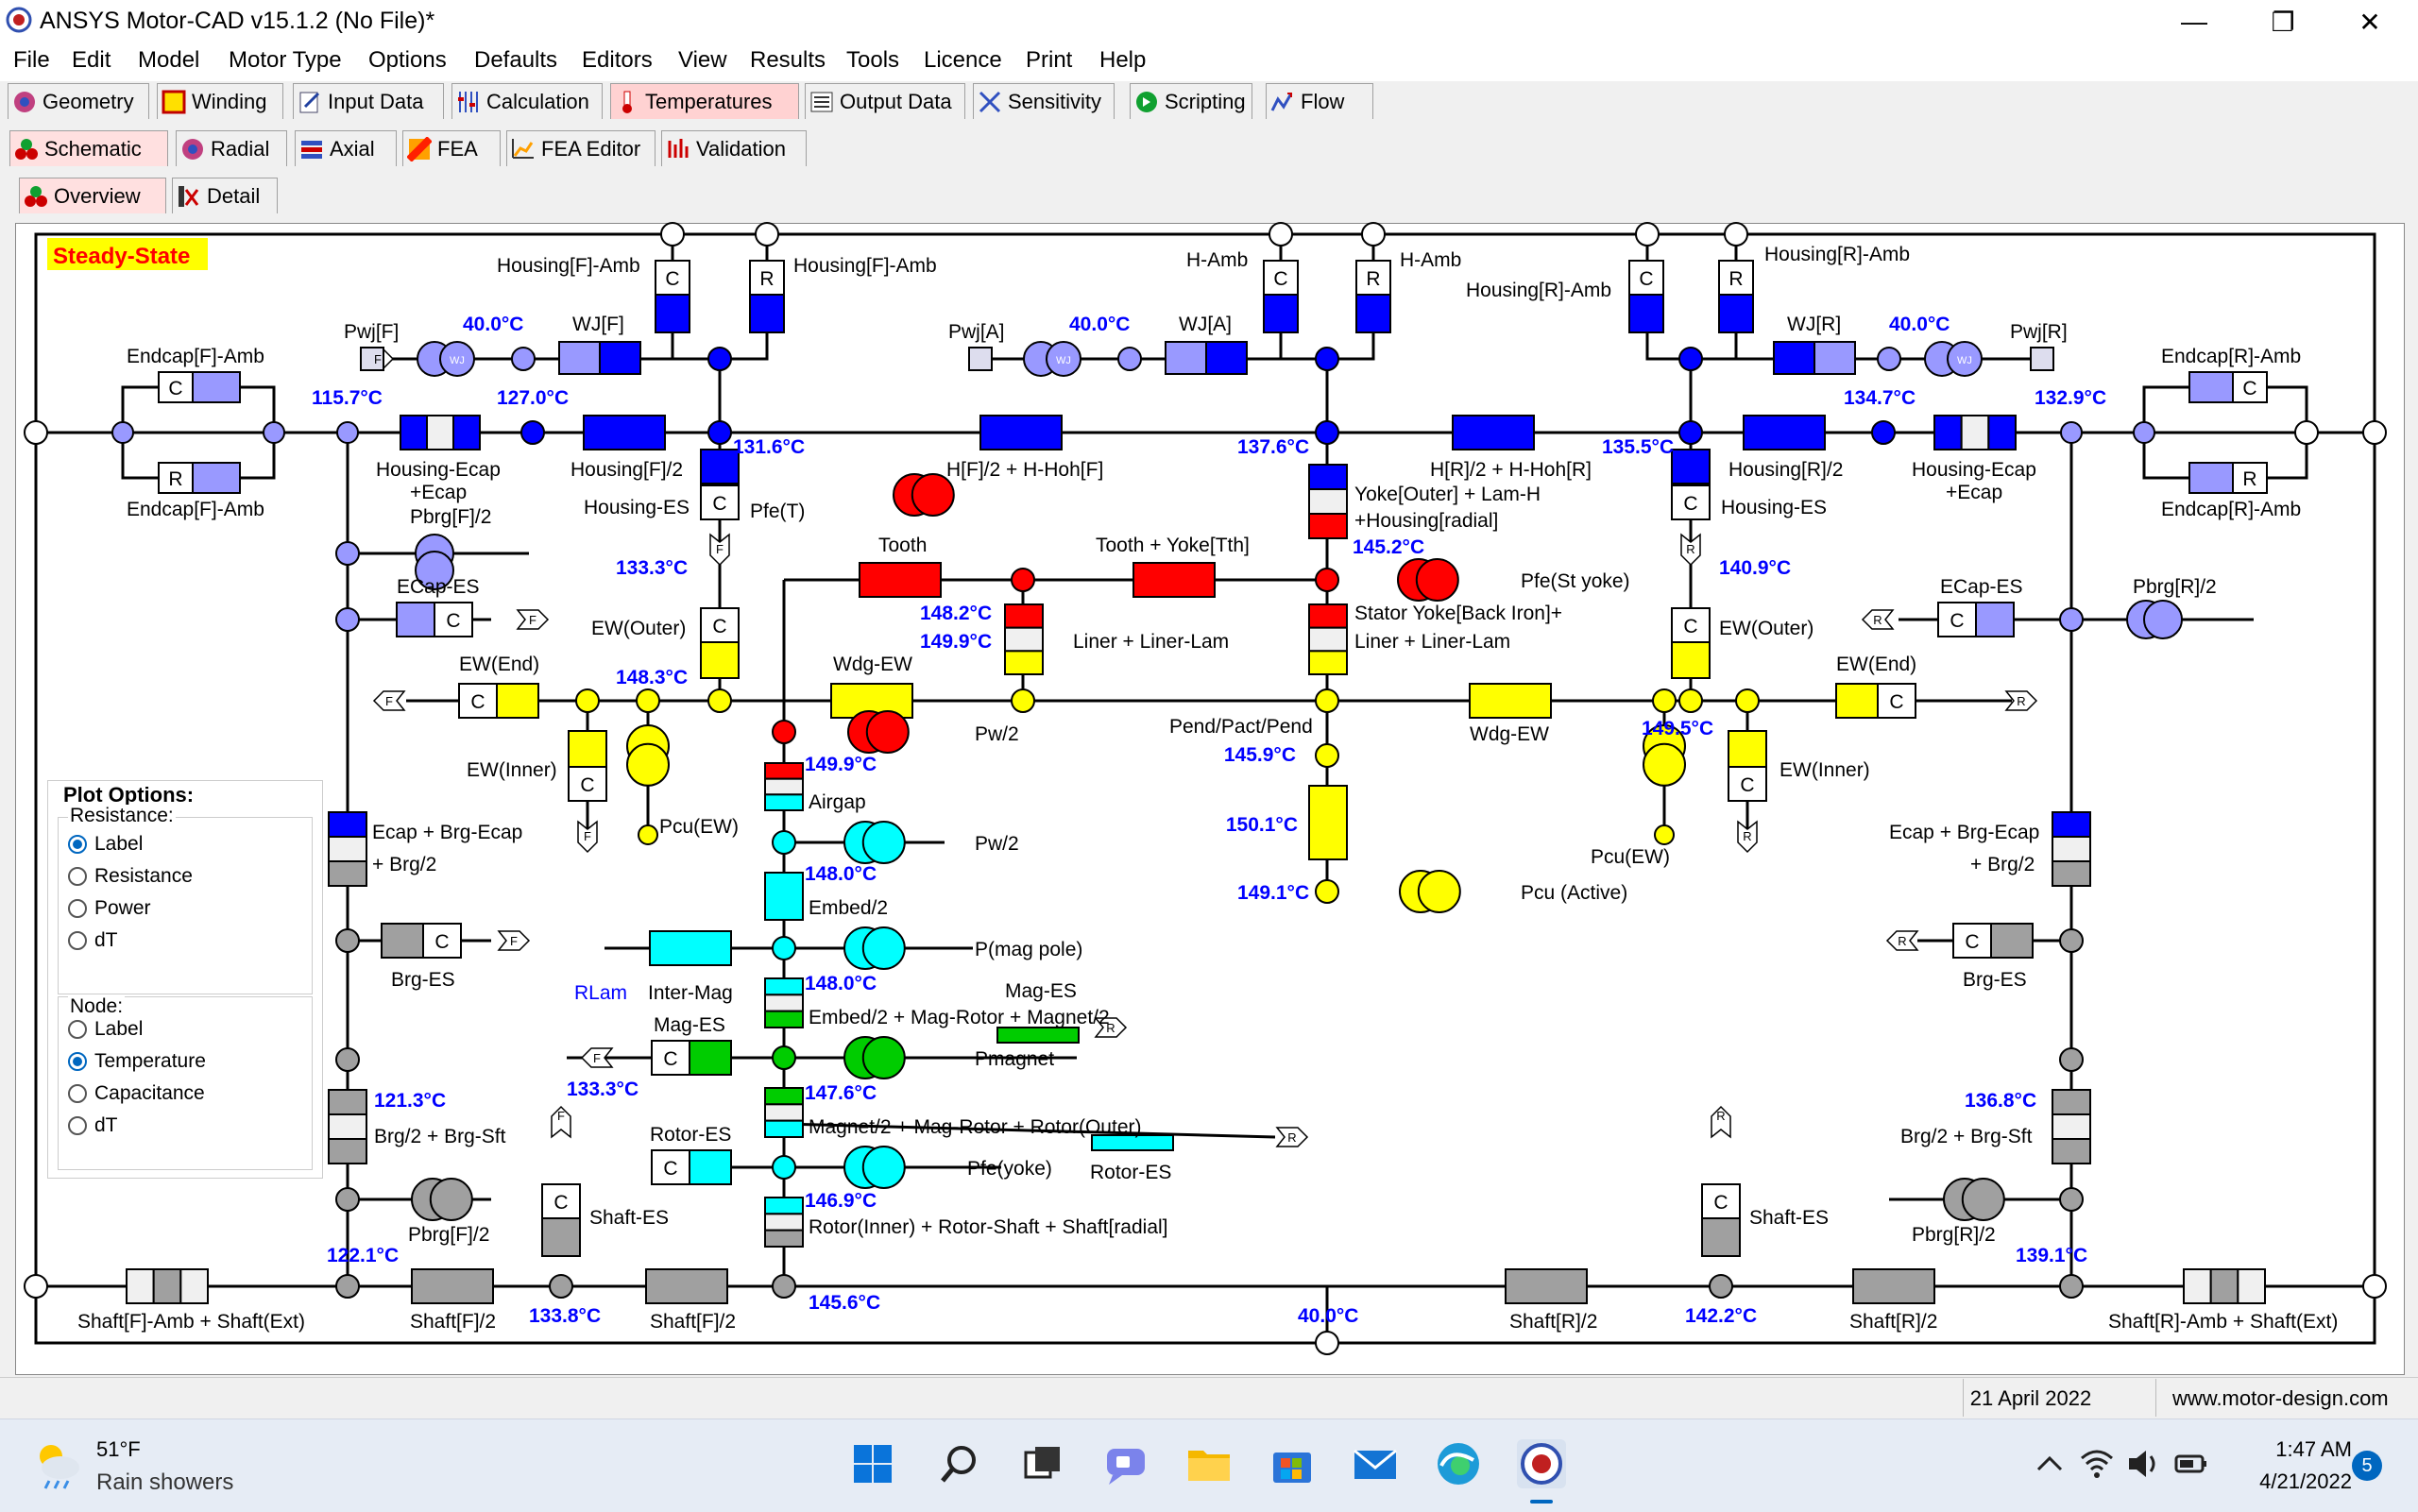 This screenshot has width=2418, height=1512. Describe the element at coordinates (1458, 613) in the screenshot. I see `schematic-label: Stator Yoke[Back Iron]+` at that location.